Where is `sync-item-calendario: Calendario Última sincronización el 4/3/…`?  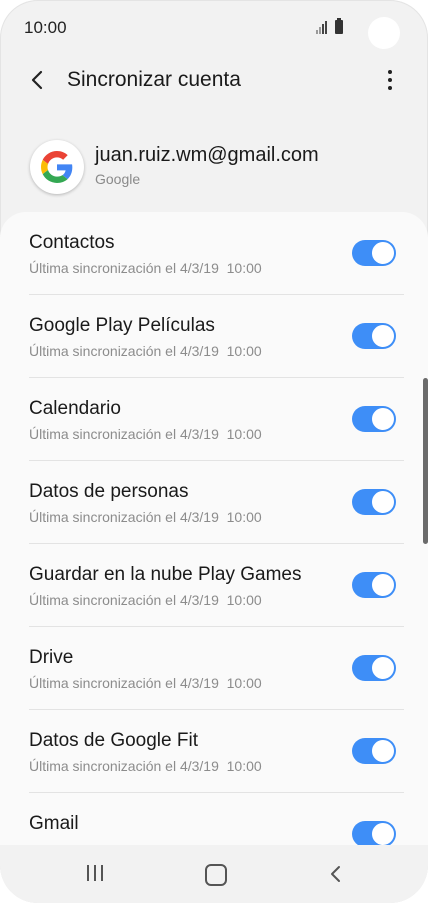
sync-item-calendario: Calendario Última sincronización el 4/3/… is located at coordinates (214, 419).